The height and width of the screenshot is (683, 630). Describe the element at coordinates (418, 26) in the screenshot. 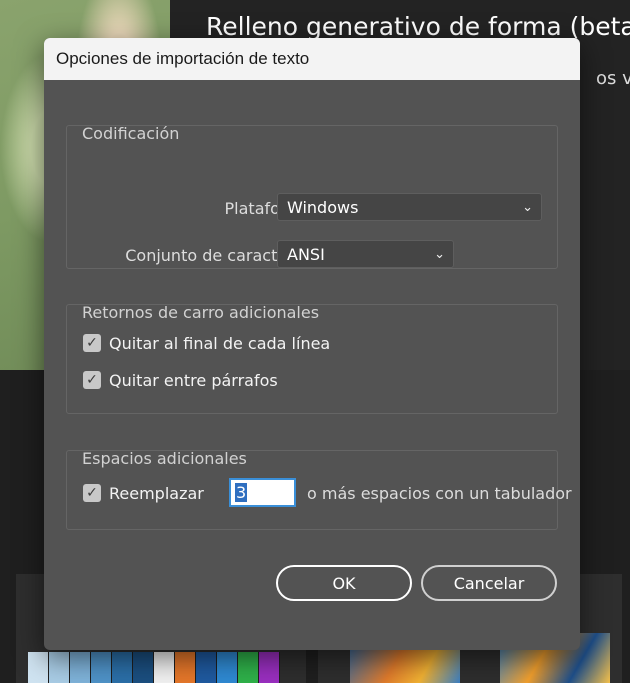

I see `background-title: Relleno generativo de forma (beta)` at that location.